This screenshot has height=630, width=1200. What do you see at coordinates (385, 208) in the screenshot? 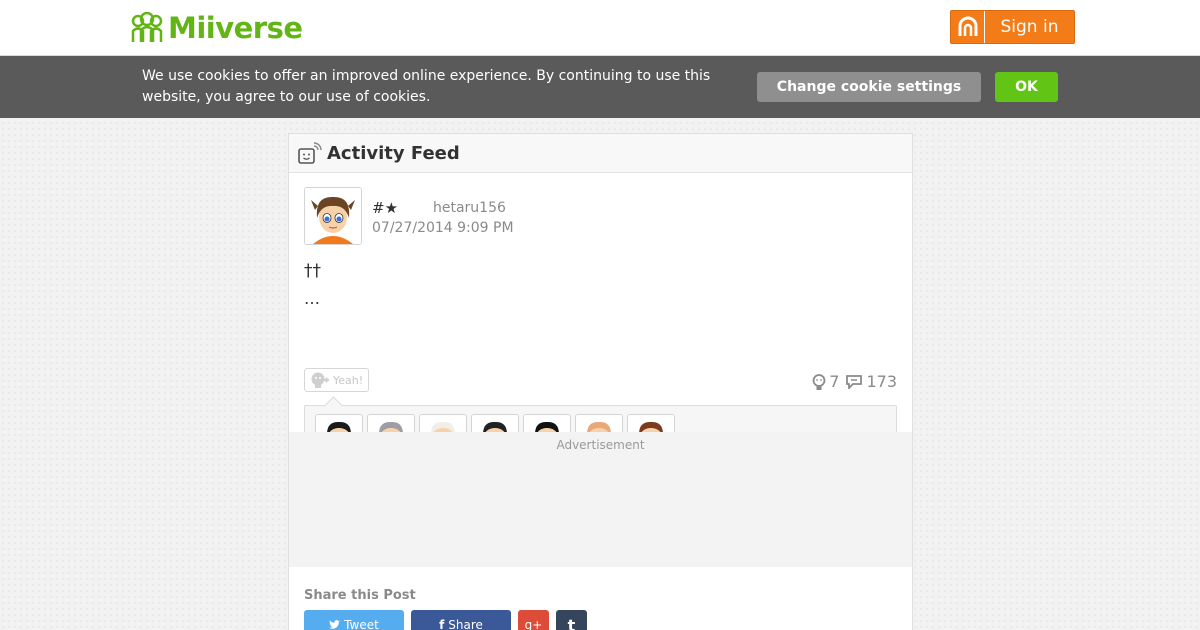
I see `user-screen-name: #★` at bounding box center [385, 208].